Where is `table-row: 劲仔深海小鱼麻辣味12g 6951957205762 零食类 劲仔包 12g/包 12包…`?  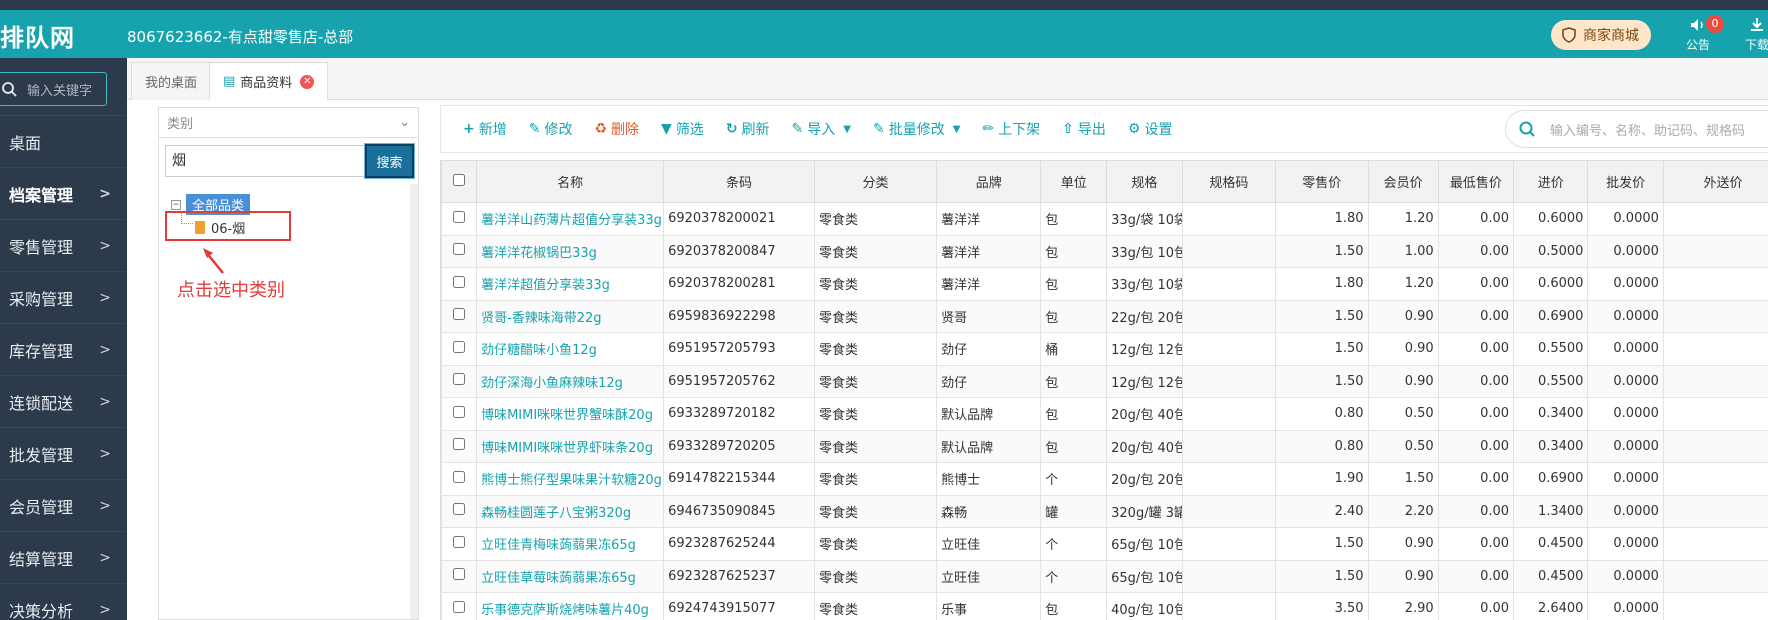
table-row: 劲仔深海小鱼麻辣味12g 6951957205762 零食类 劲仔包 12g/包 12包… is located at coordinates (1104, 381).